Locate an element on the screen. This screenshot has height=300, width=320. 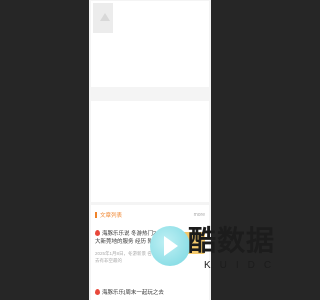
watermark-subtext: KUIDC is located at coordinates (242, 265).